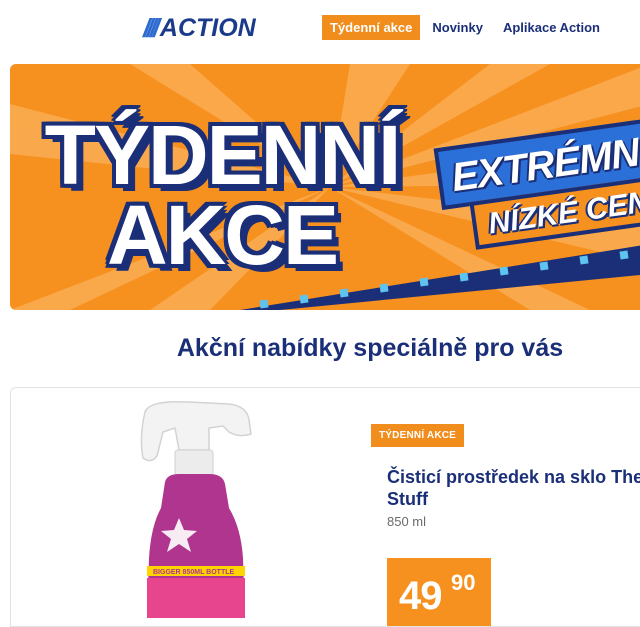 The image size is (640, 627). I want to click on section-title: Akční nabídky speciálně pro vás, so click(370, 348).